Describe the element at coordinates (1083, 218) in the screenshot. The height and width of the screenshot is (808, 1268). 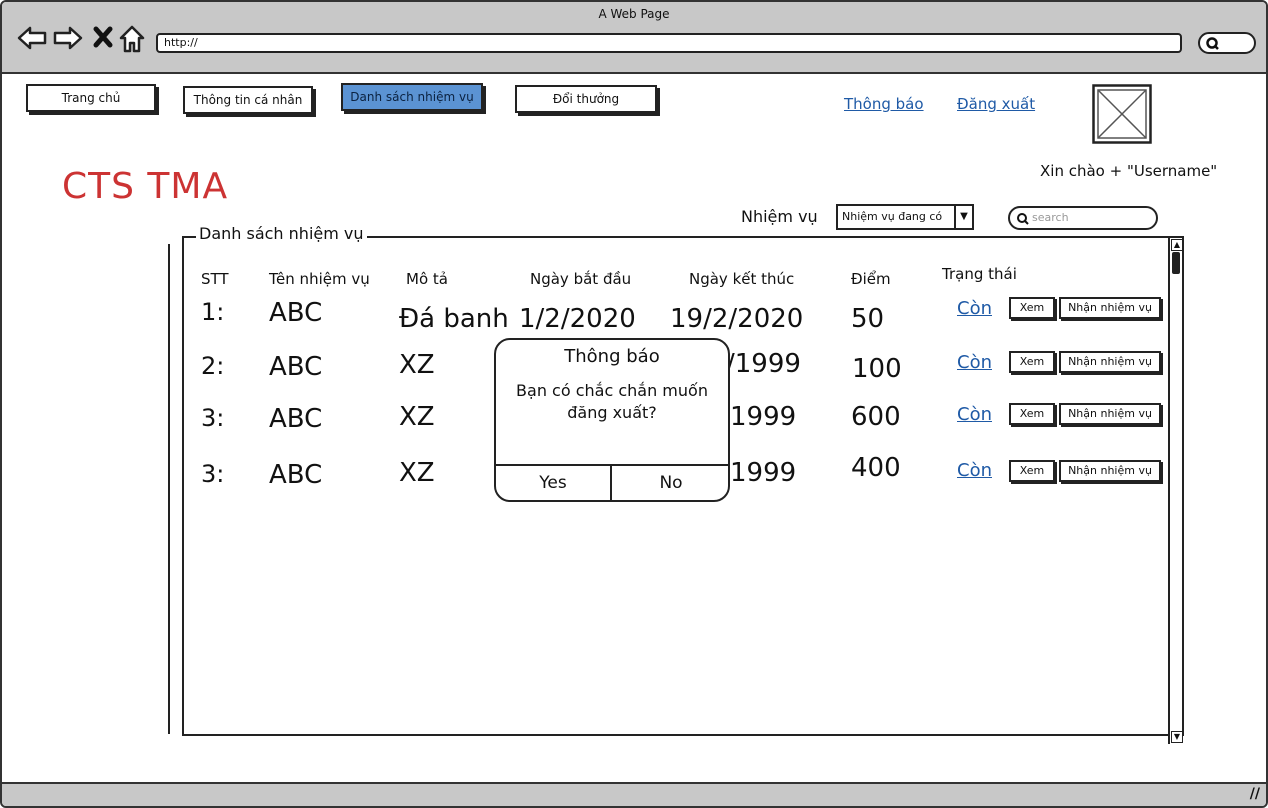
I see `task-search-input: search` at that location.